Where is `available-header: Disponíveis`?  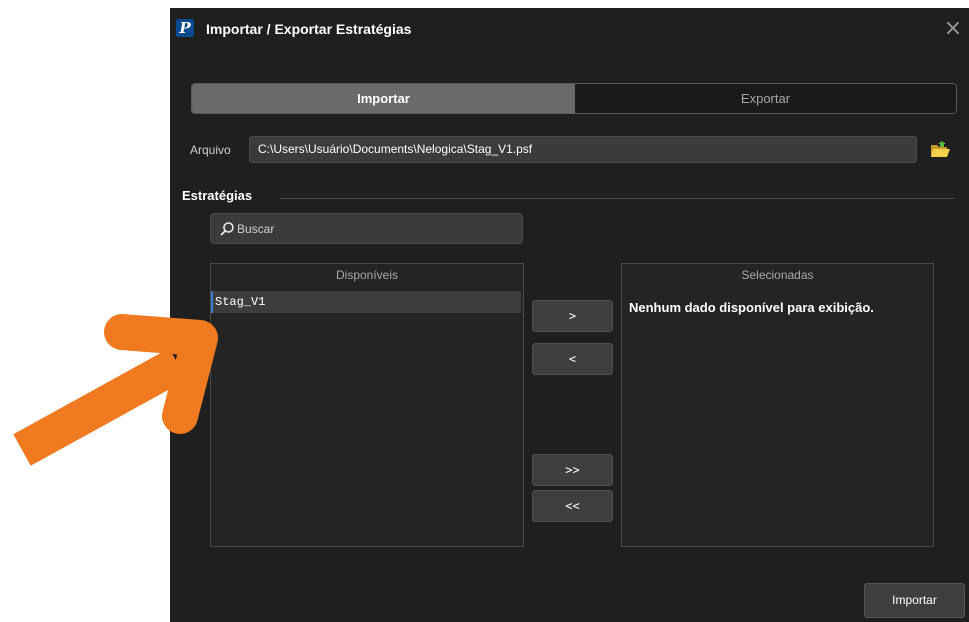 available-header: Disponíveis is located at coordinates (367, 275).